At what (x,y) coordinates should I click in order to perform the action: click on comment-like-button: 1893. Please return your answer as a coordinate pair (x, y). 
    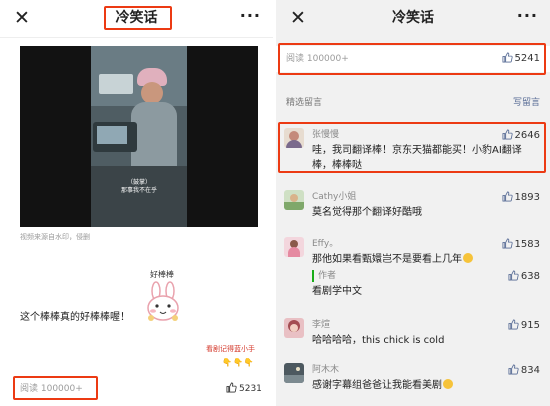
    Looking at the image, I should click on (521, 197).